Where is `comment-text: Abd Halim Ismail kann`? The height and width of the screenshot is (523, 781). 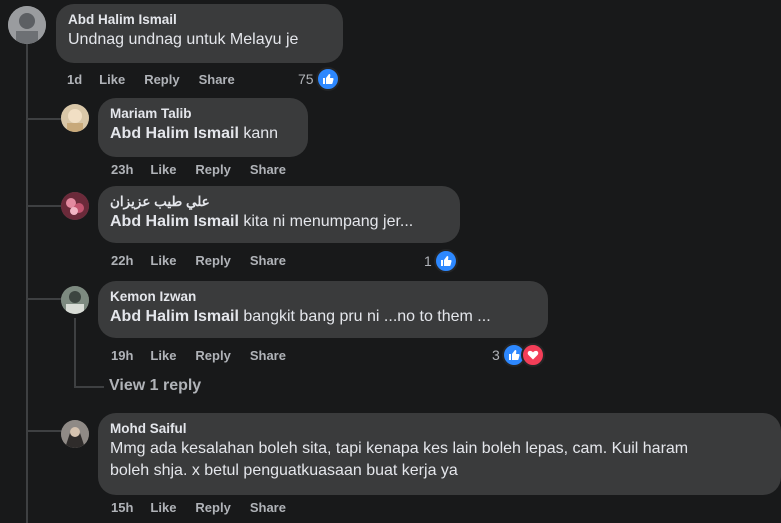
comment-text: Abd Halim Ismail kann is located at coordinates (203, 134).